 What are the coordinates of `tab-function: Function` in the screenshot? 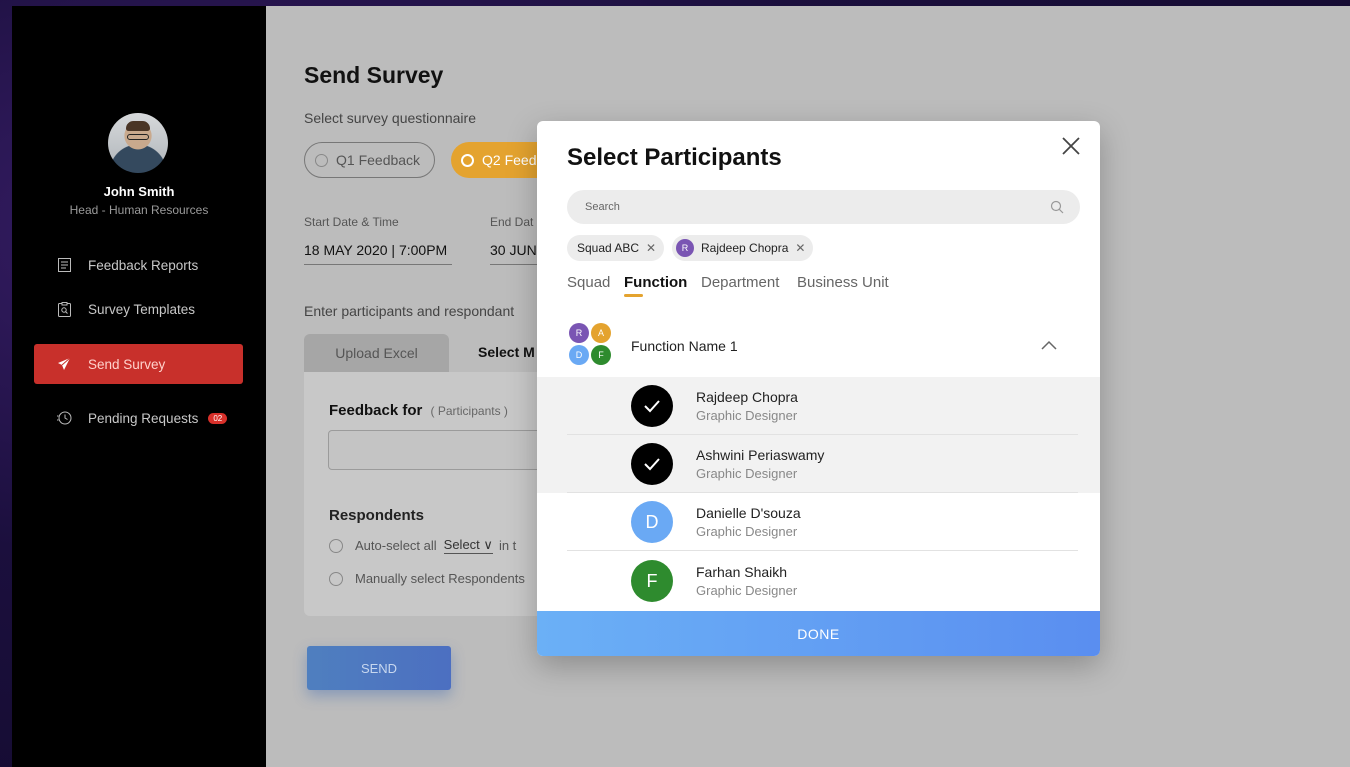 It's located at (655, 282).